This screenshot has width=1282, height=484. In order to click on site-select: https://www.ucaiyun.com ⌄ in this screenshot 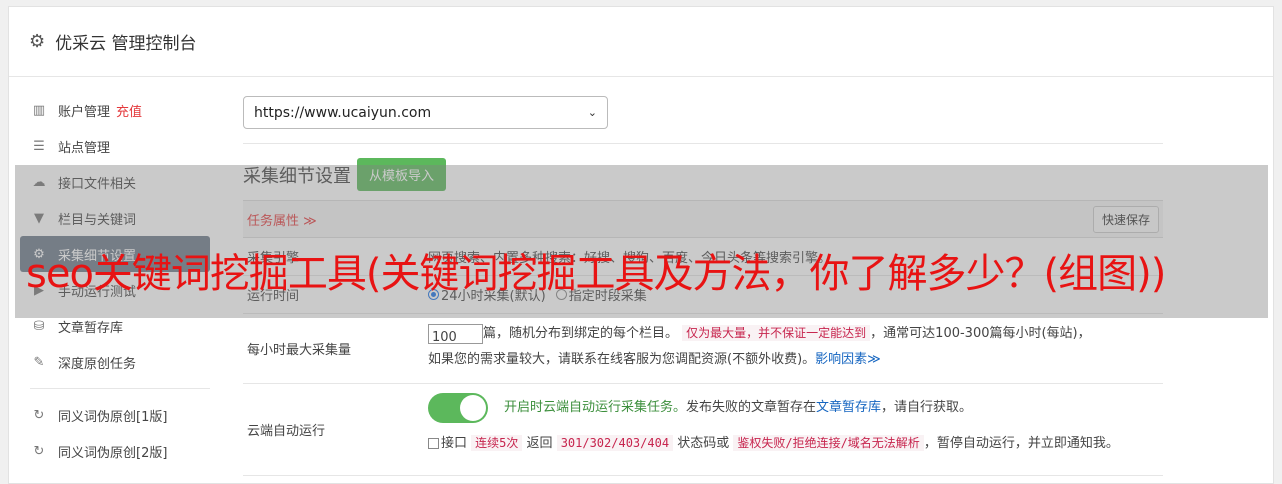, I will do `click(425, 112)`.